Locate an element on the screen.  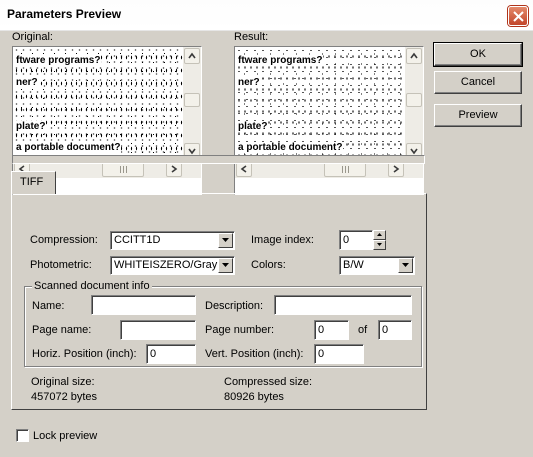
page-number-value: 0 is located at coordinates (321, 330).